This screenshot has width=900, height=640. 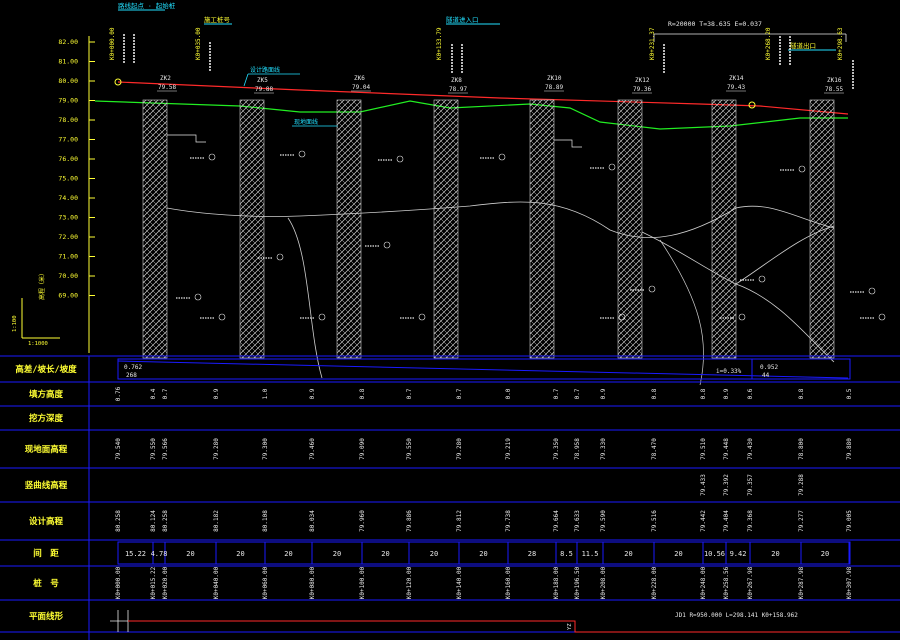 I want to click on fill-height: 0.6, so click(x=750, y=393).